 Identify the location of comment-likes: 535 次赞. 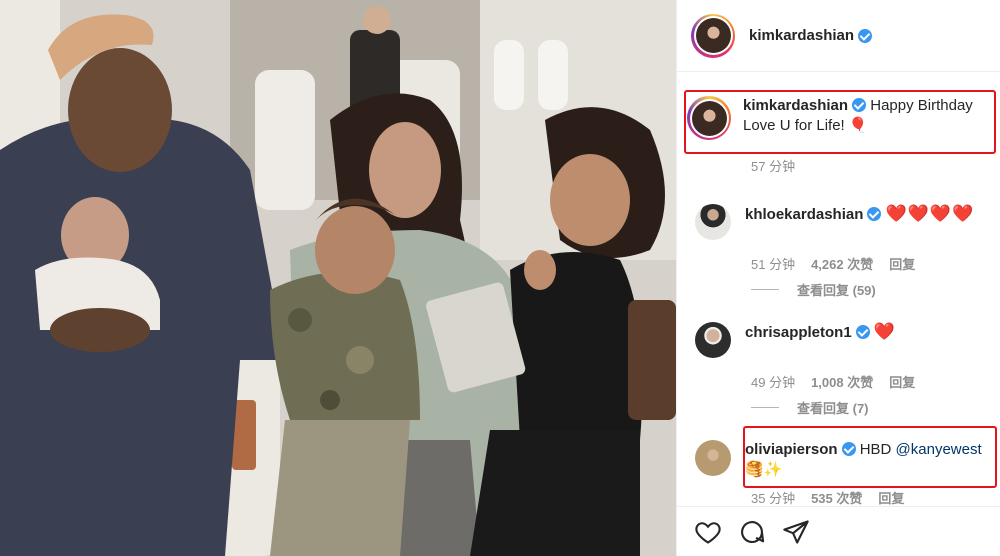
(836, 497).